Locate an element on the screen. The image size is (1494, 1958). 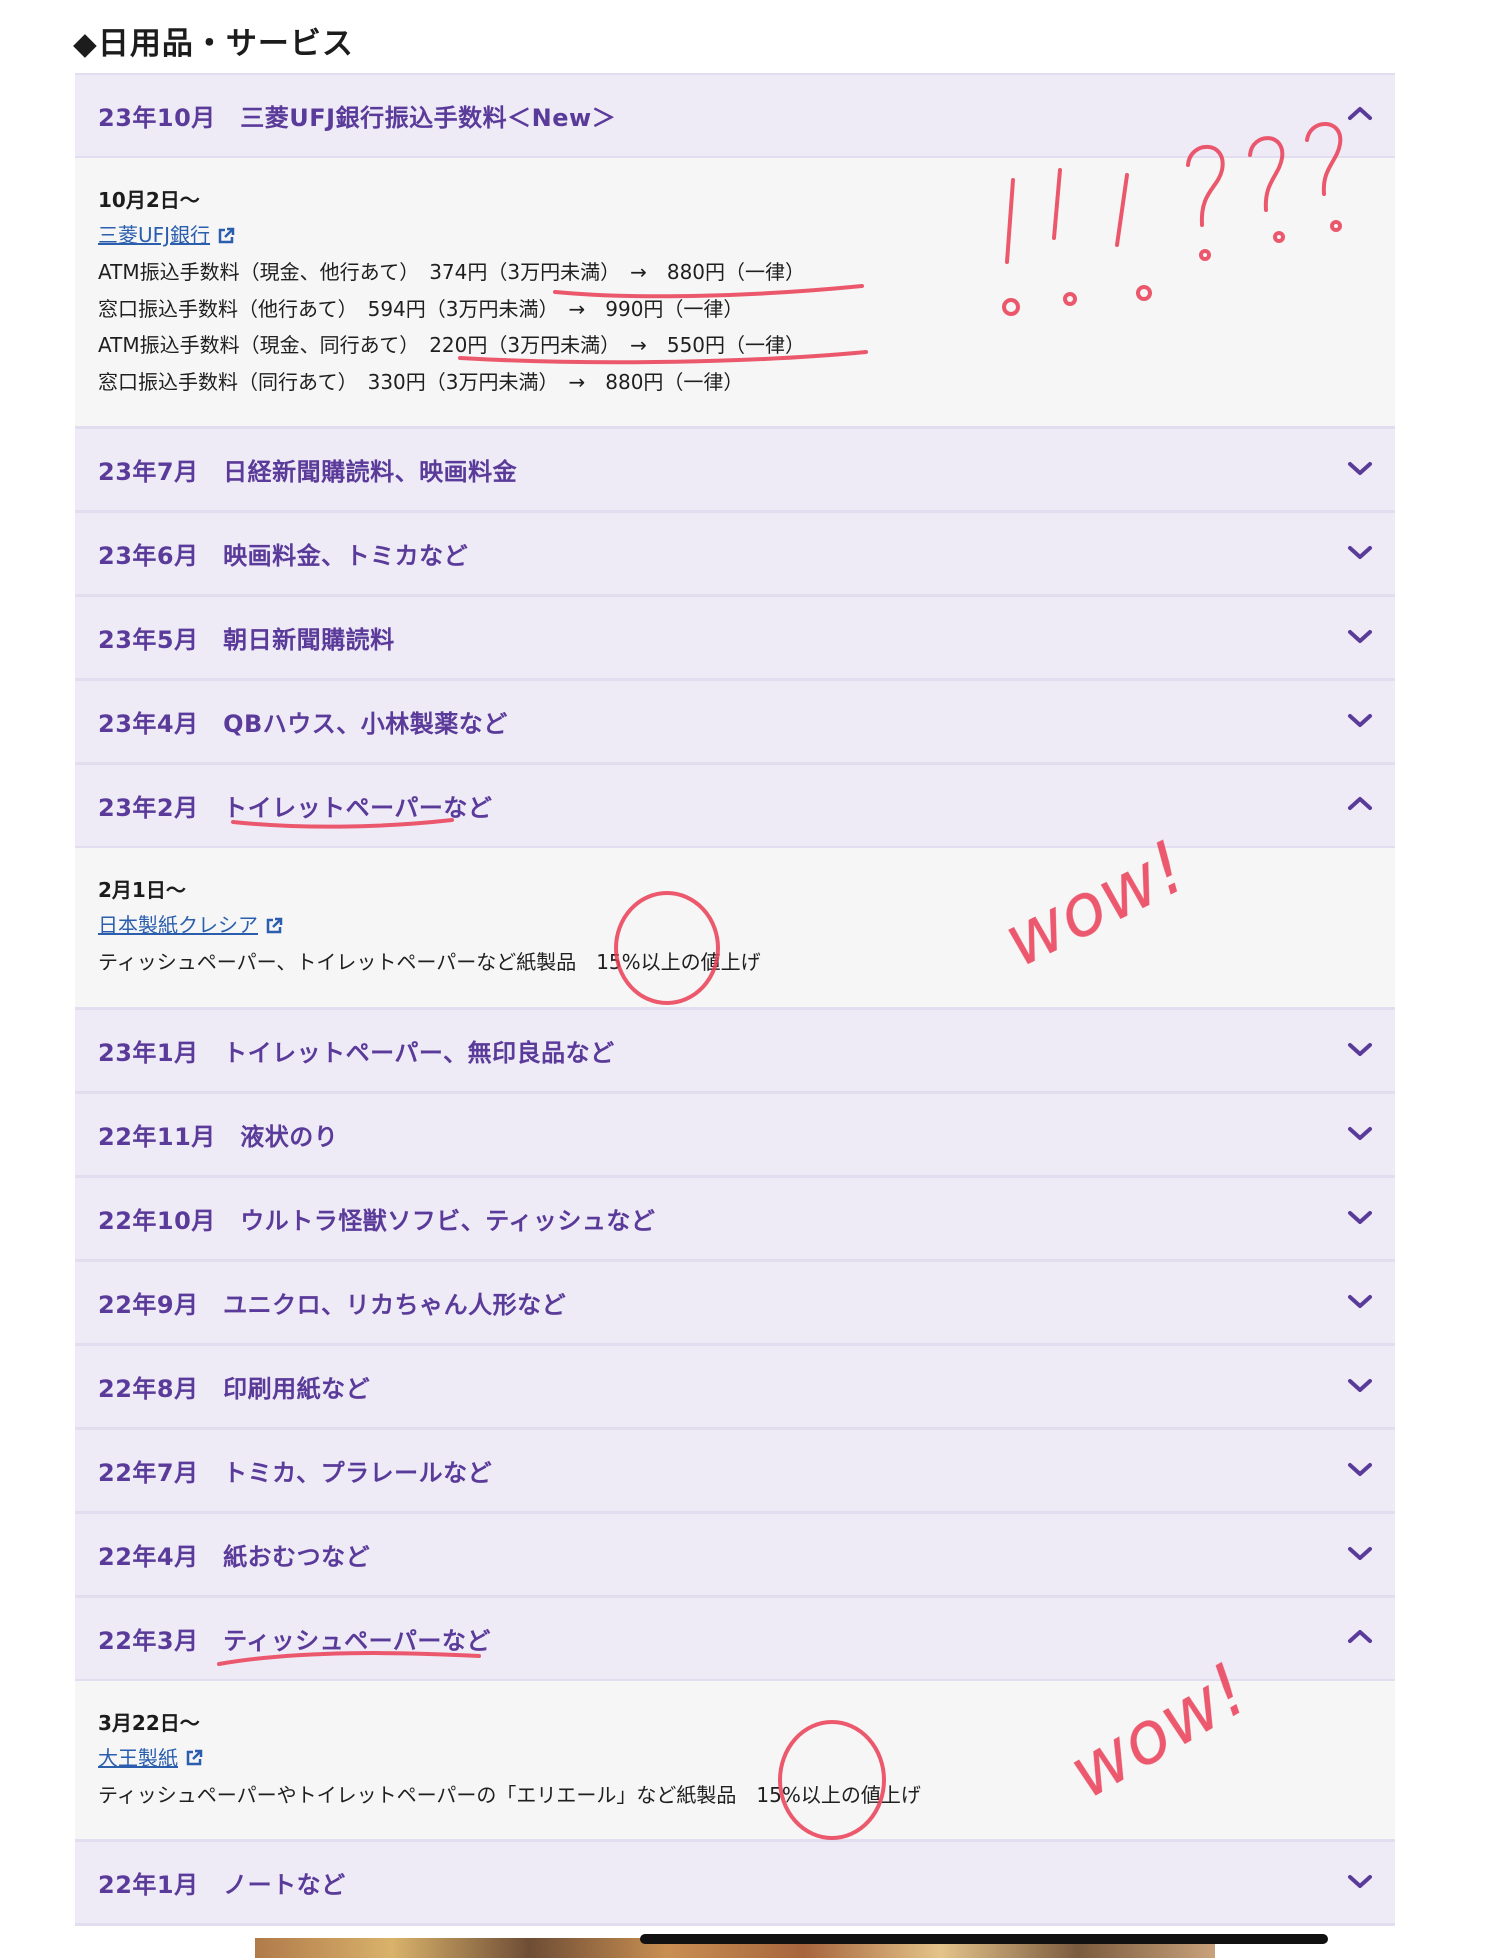
accordion-item: 22年1月 ノートなど is located at coordinates (735, 1884).